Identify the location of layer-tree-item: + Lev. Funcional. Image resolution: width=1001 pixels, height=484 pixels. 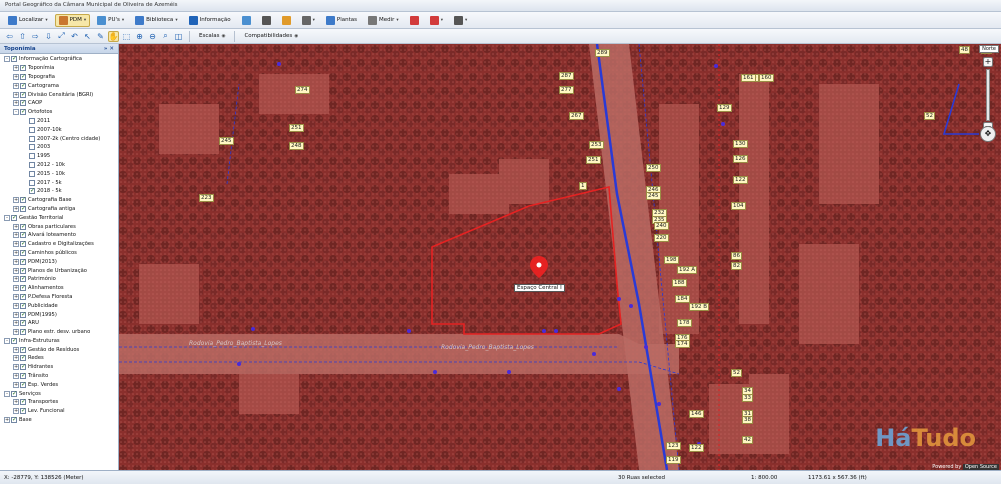
(59, 411).